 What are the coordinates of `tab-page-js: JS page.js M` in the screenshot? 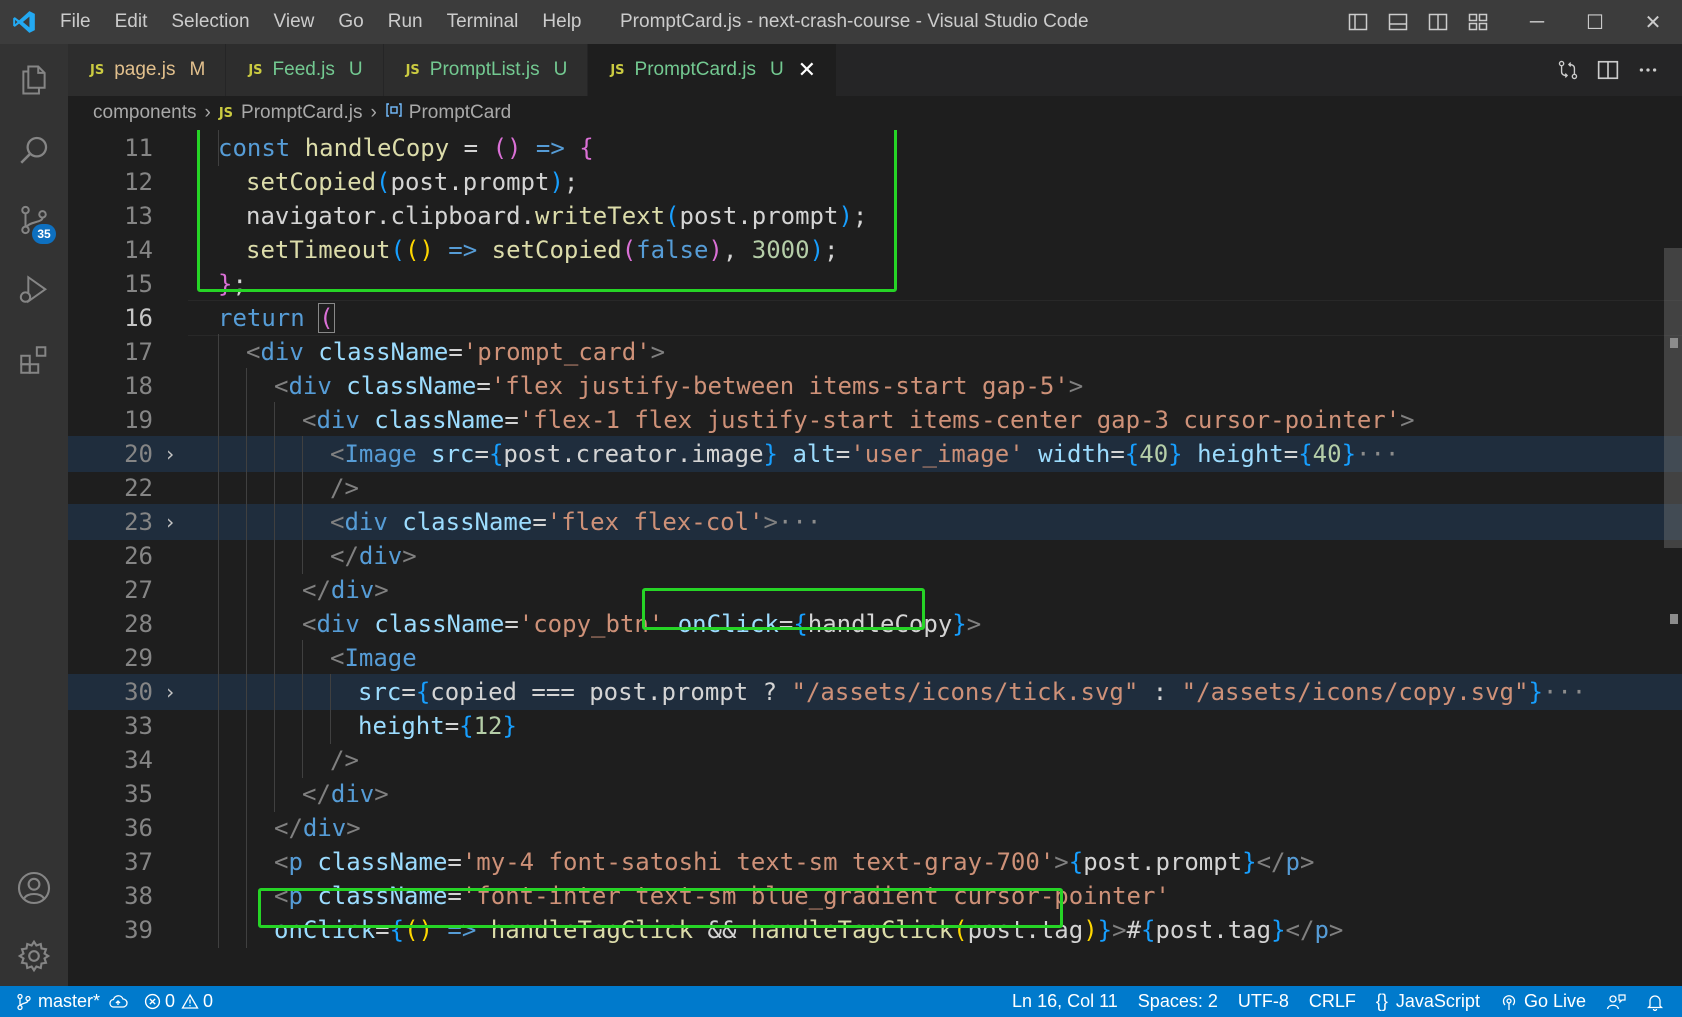 It's located at (147, 70).